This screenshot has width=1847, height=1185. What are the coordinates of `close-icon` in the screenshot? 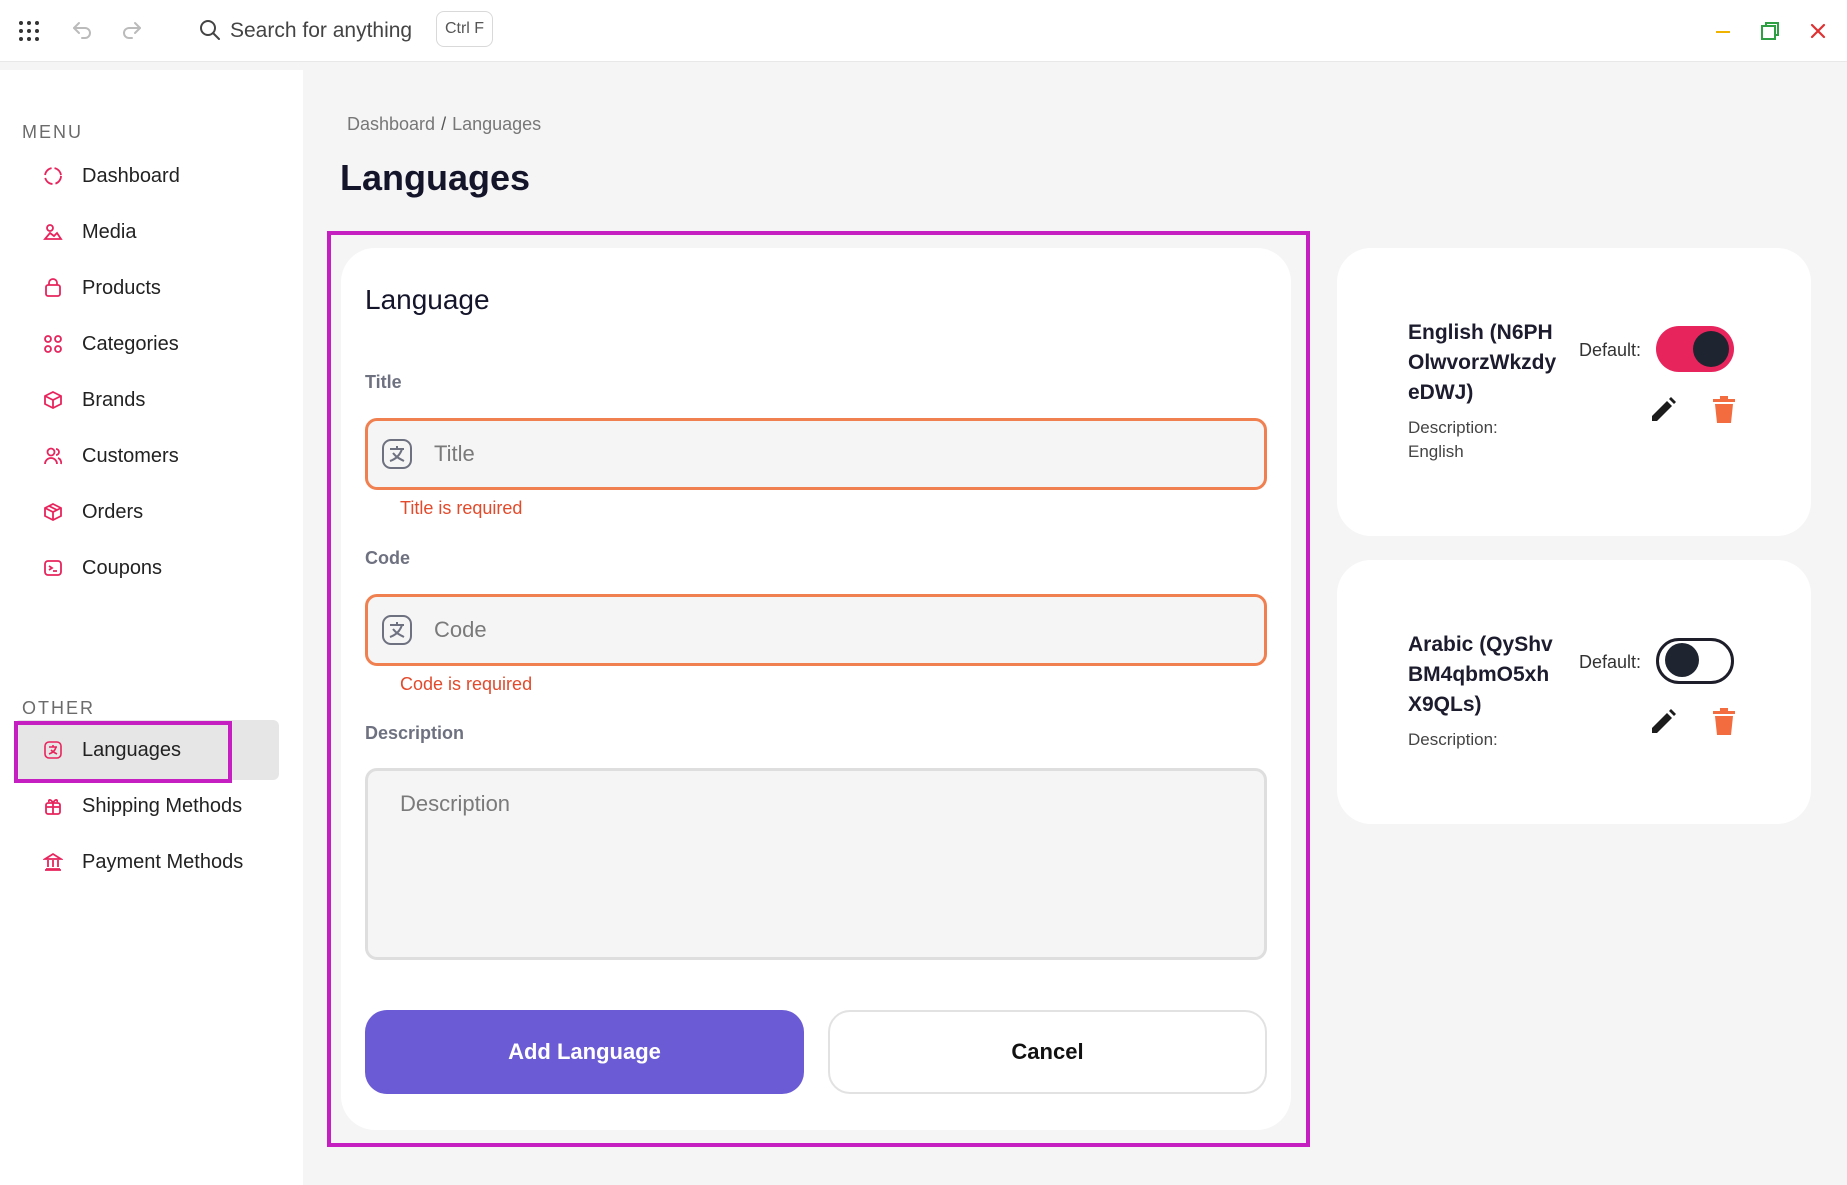 It's located at (1818, 31).